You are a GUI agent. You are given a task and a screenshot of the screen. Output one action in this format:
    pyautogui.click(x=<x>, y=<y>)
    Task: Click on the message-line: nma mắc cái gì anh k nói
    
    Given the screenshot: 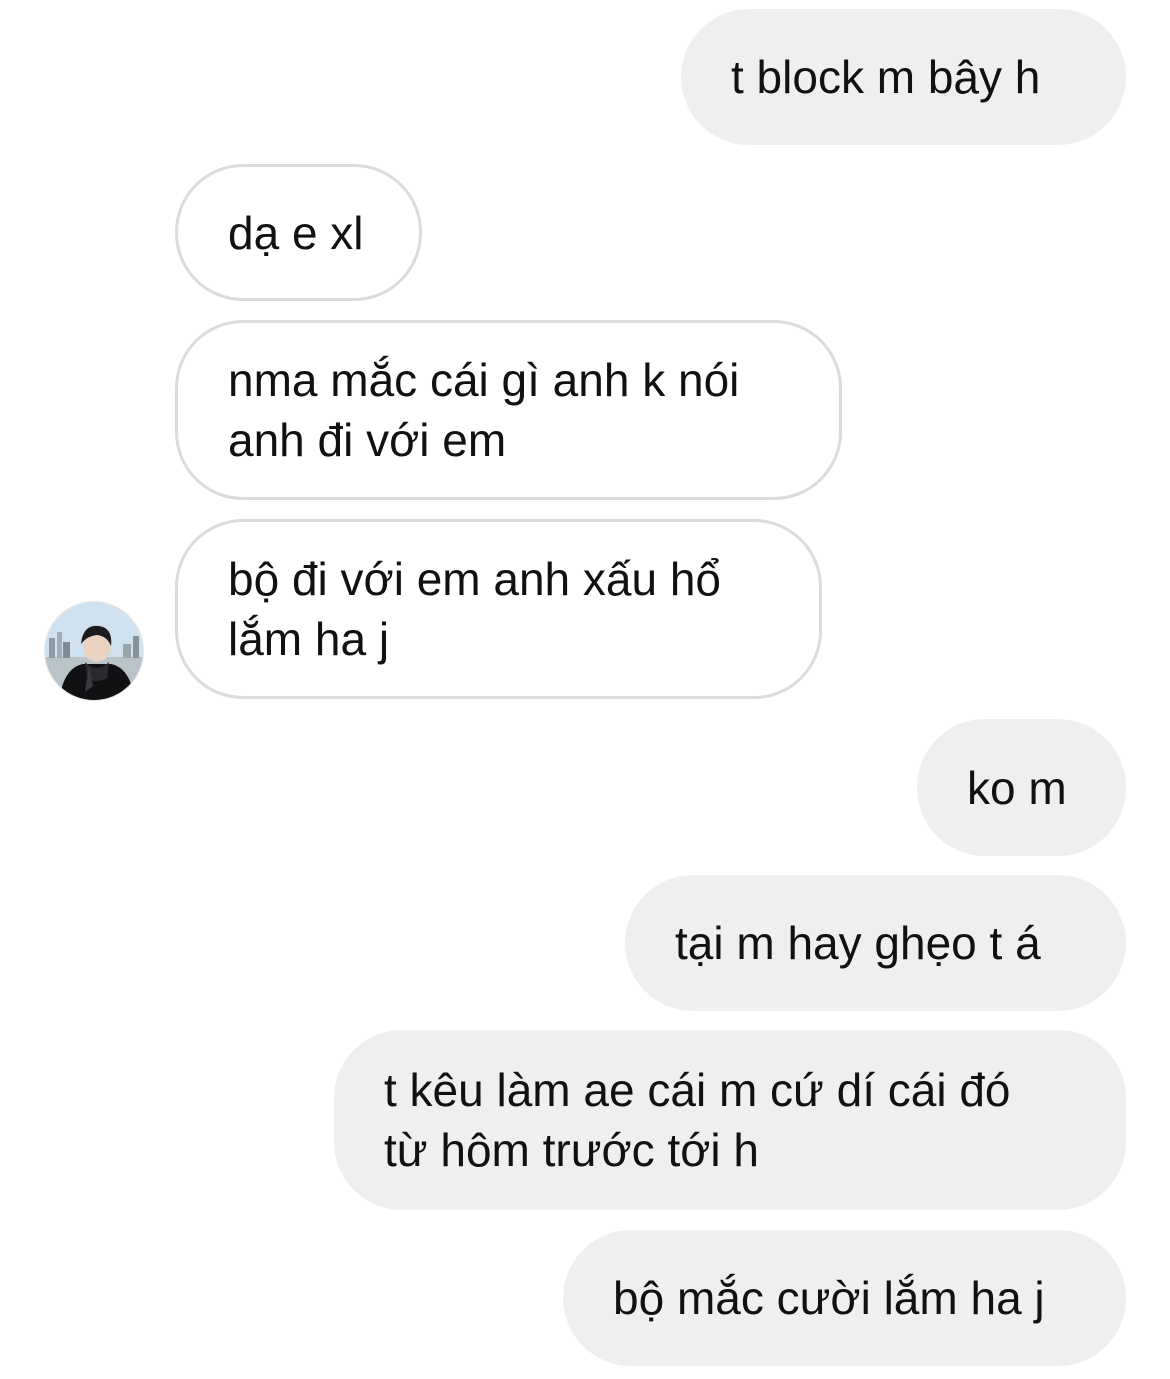 What is the action you would take?
    pyautogui.click(x=484, y=380)
    